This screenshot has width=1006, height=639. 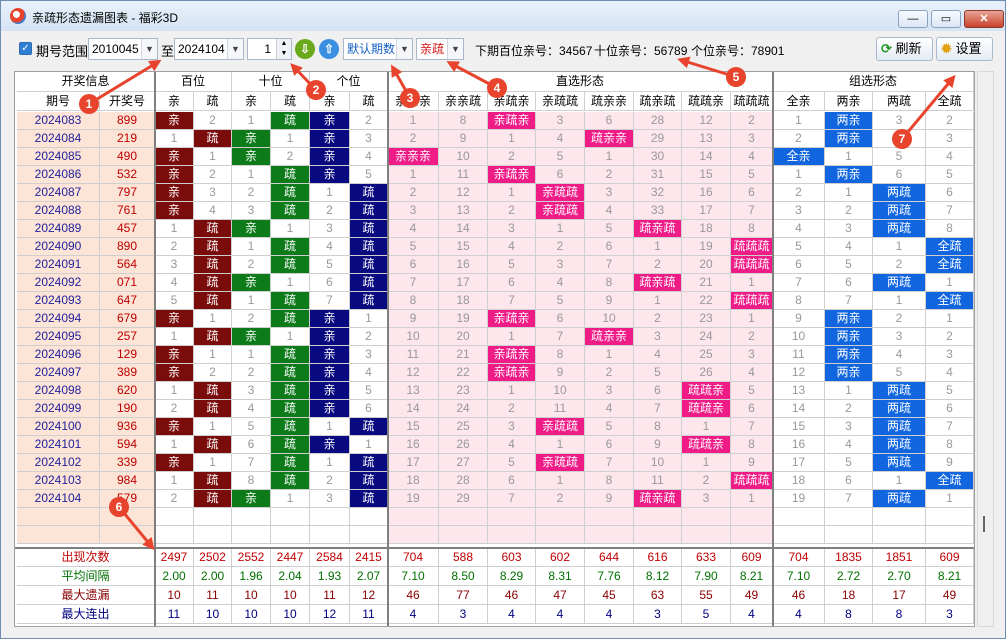 I want to click on table-cell: 亲疏疏, so click(x=560, y=211).